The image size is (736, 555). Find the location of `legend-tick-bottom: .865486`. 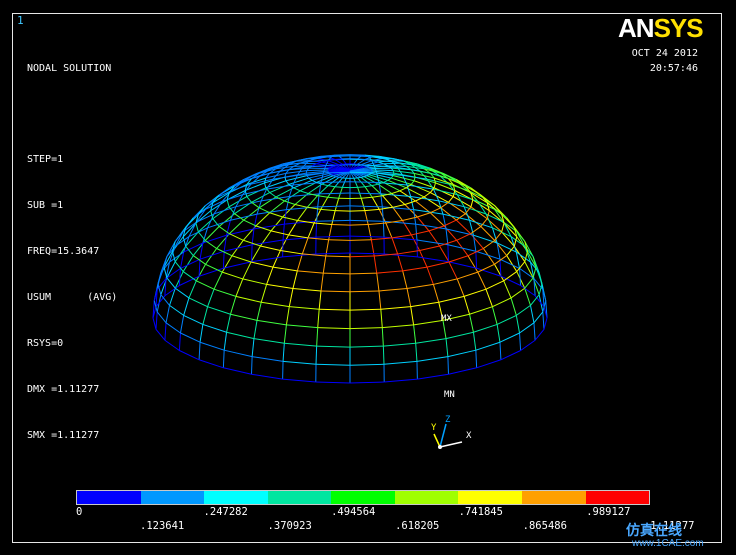

legend-tick-bottom: .865486 is located at coordinates (544, 526).